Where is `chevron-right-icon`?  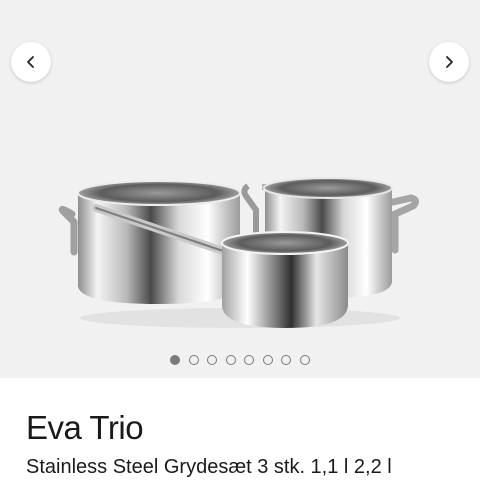 chevron-right-icon is located at coordinates (449, 62).